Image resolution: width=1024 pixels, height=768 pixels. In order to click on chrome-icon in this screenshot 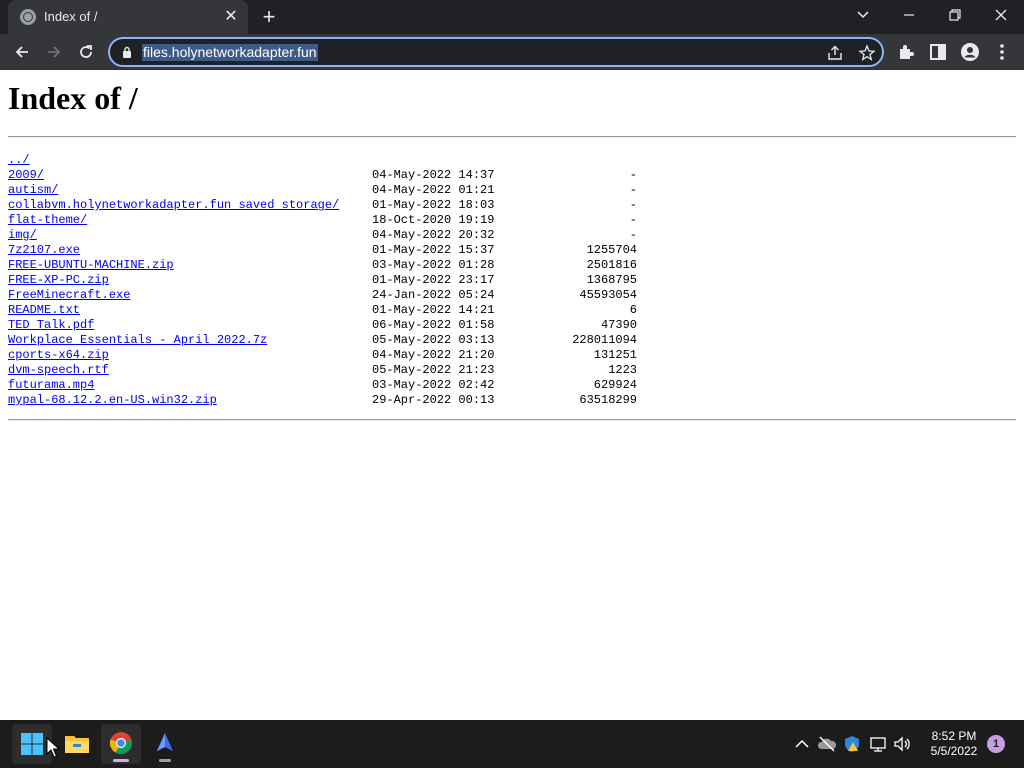, I will do `click(120, 743)`.